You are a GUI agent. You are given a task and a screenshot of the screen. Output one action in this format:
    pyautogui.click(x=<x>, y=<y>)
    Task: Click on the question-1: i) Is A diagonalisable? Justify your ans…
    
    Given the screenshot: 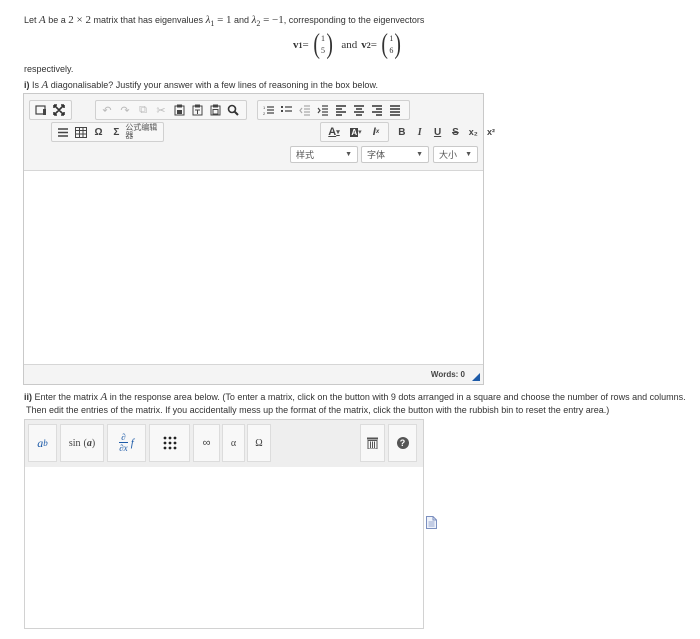 What is the action you would take?
    pyautogui.click(x=201, y=85)
    